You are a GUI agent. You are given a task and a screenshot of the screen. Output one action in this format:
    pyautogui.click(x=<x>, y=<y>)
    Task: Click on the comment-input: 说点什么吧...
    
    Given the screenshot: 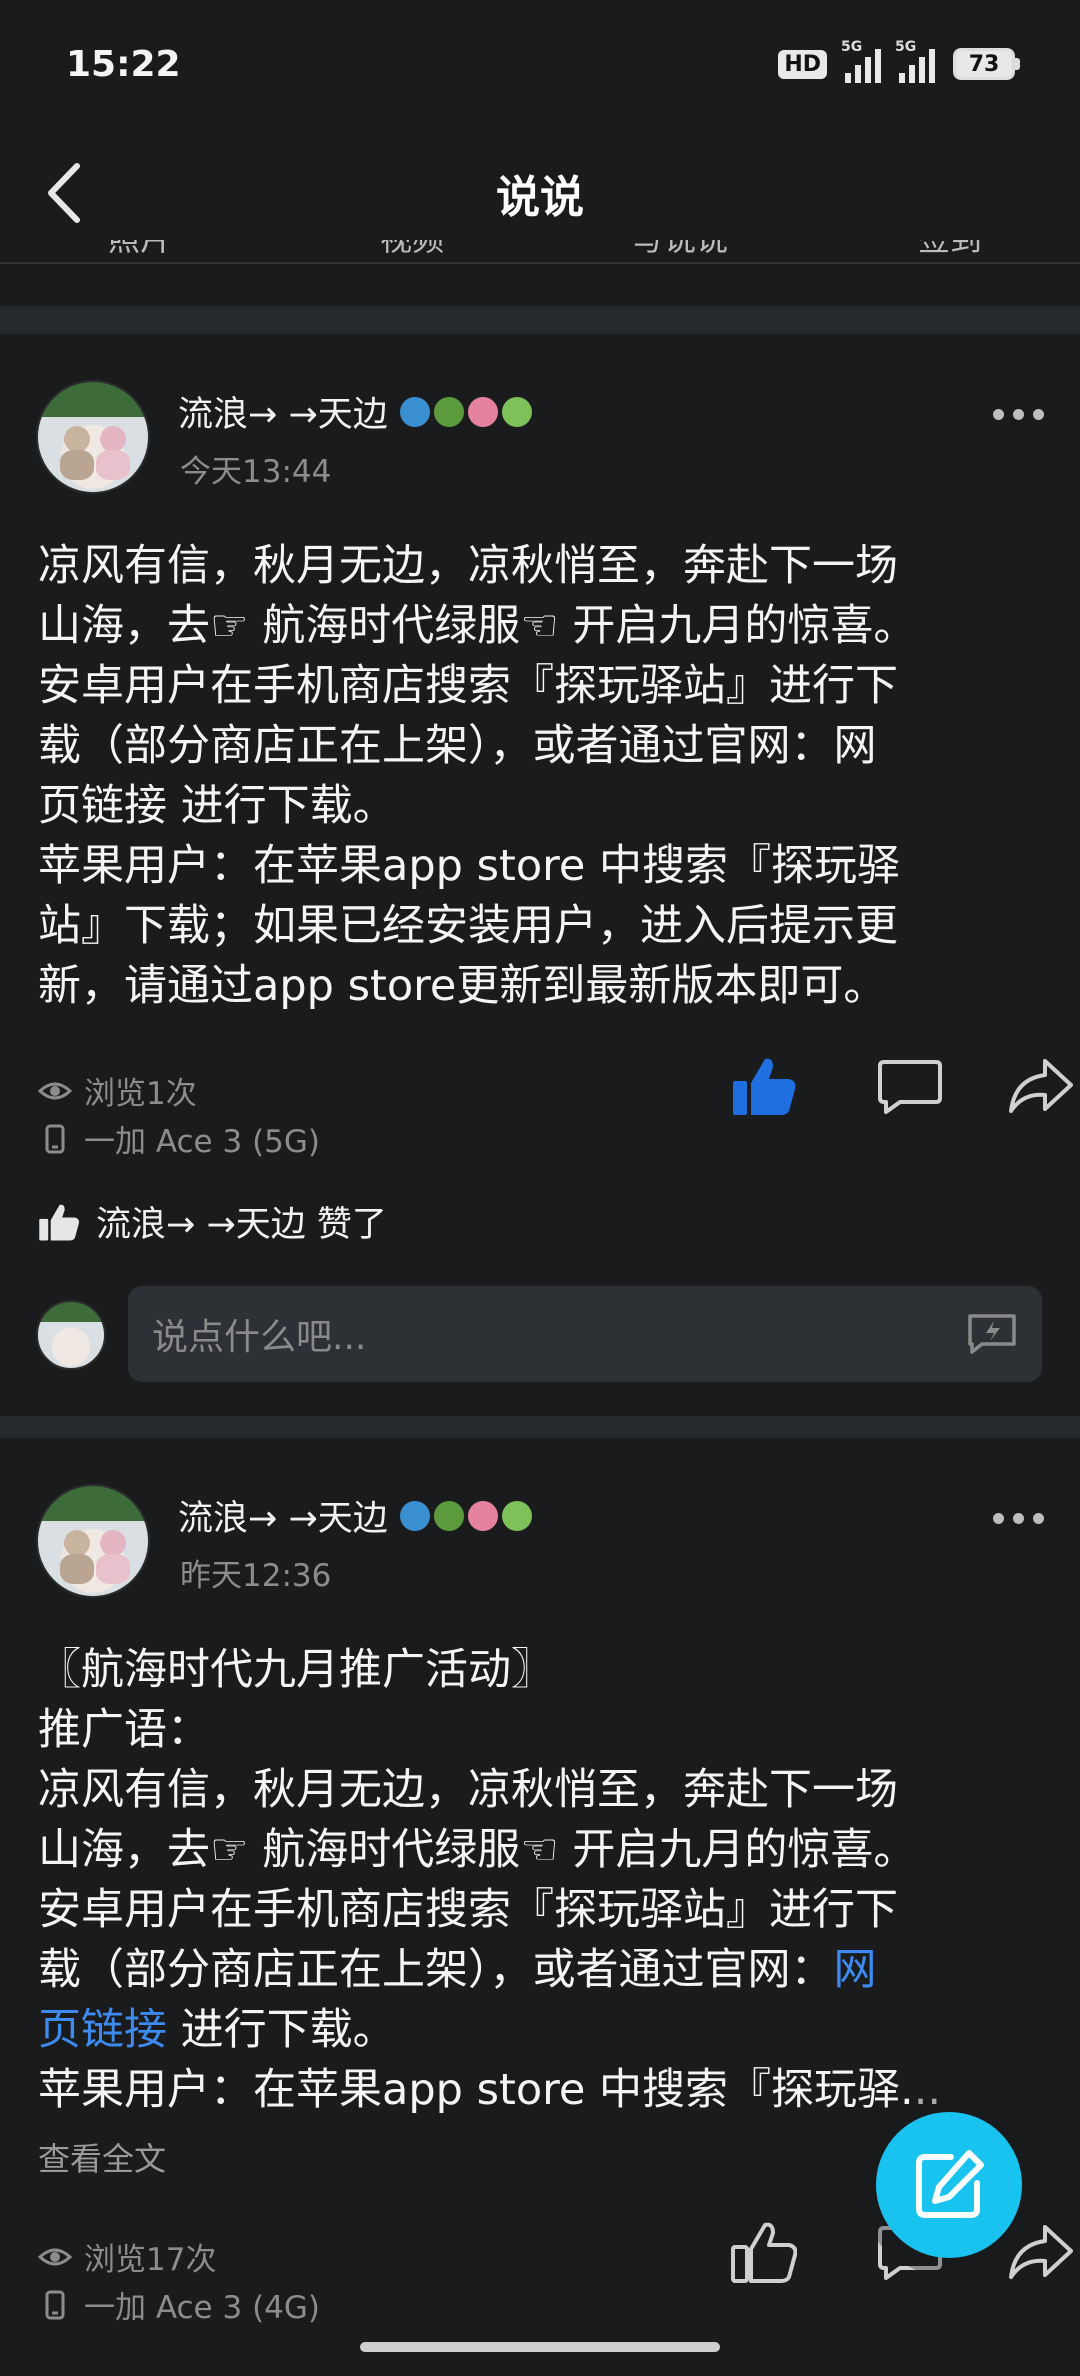 What is the action you would take?
    pyautogui.click(x=585, y=1334)
    